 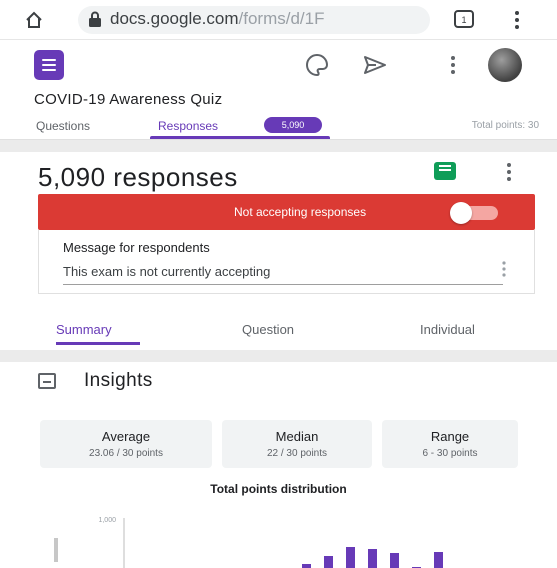 What do you see at coordinates (504, 269) in the screenshot?
I see `message-menu-icon` at bounding box center [504, 269].